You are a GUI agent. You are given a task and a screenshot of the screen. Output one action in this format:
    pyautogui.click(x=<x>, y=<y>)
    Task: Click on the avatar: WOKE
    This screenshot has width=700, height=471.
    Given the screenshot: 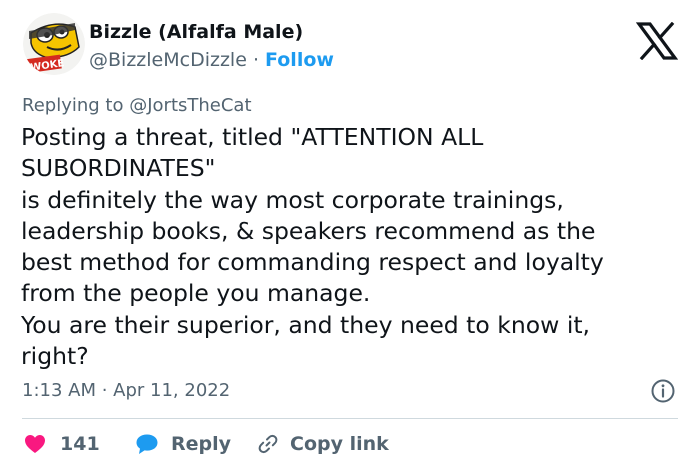 What is the action you would take?
    pyautogui.click(x=54, y=44)
    